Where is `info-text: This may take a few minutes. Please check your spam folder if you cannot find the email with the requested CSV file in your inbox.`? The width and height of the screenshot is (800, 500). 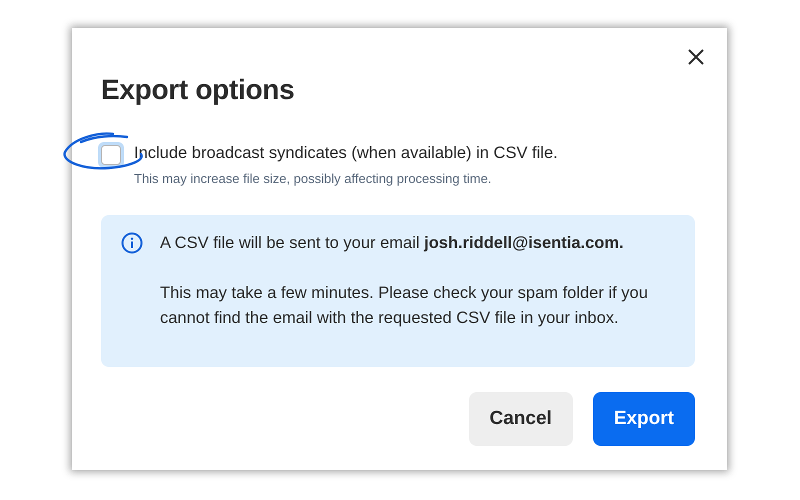
info-text: This may take a few minutes. Please check your spam folder if you cannot find the email with the requested CSV file in your inbox. is located at coordinates (404, 306).